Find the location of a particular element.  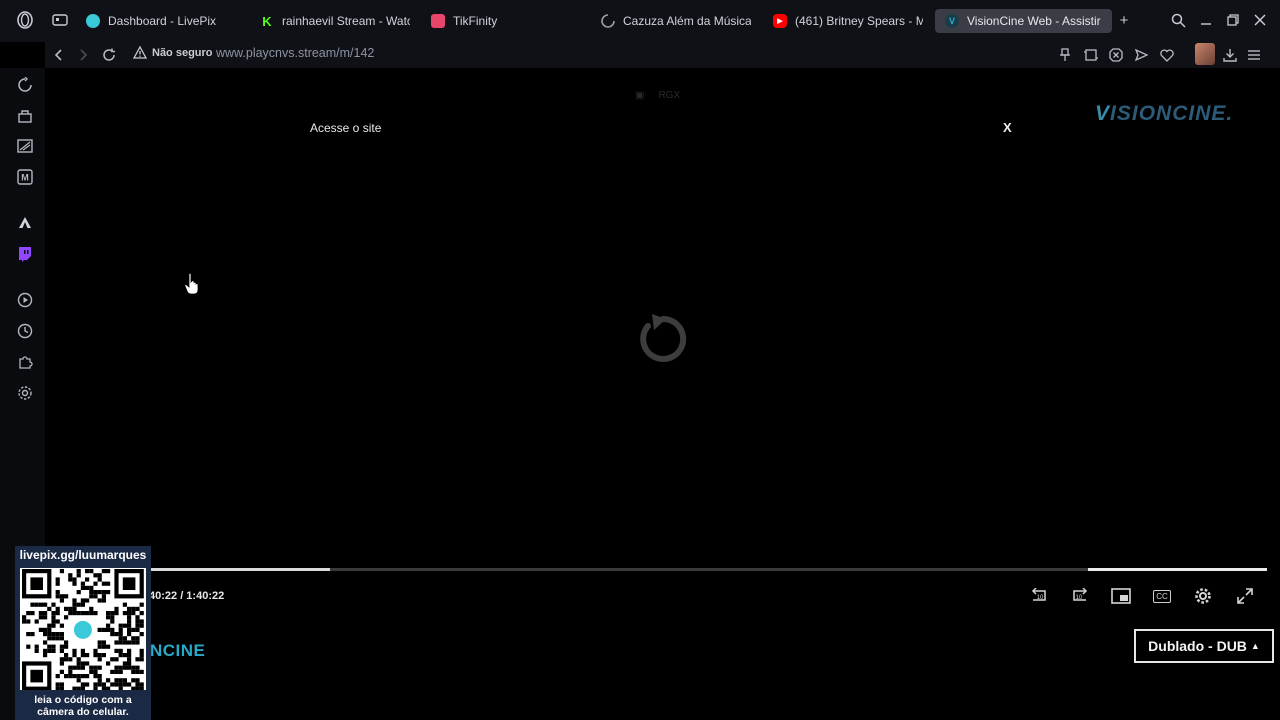

brand-fragment: NCINE is located at coordinates (178, 650).